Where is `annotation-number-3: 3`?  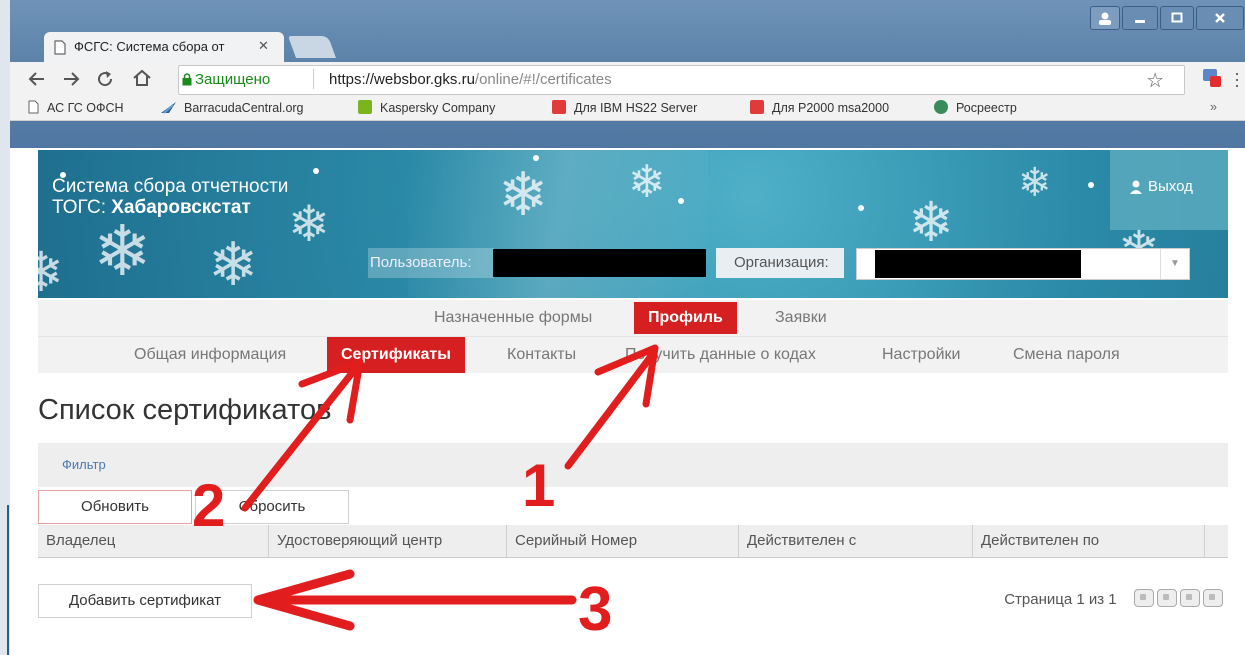 annotation-number-3: 3 is located at coordinates (595, 609).